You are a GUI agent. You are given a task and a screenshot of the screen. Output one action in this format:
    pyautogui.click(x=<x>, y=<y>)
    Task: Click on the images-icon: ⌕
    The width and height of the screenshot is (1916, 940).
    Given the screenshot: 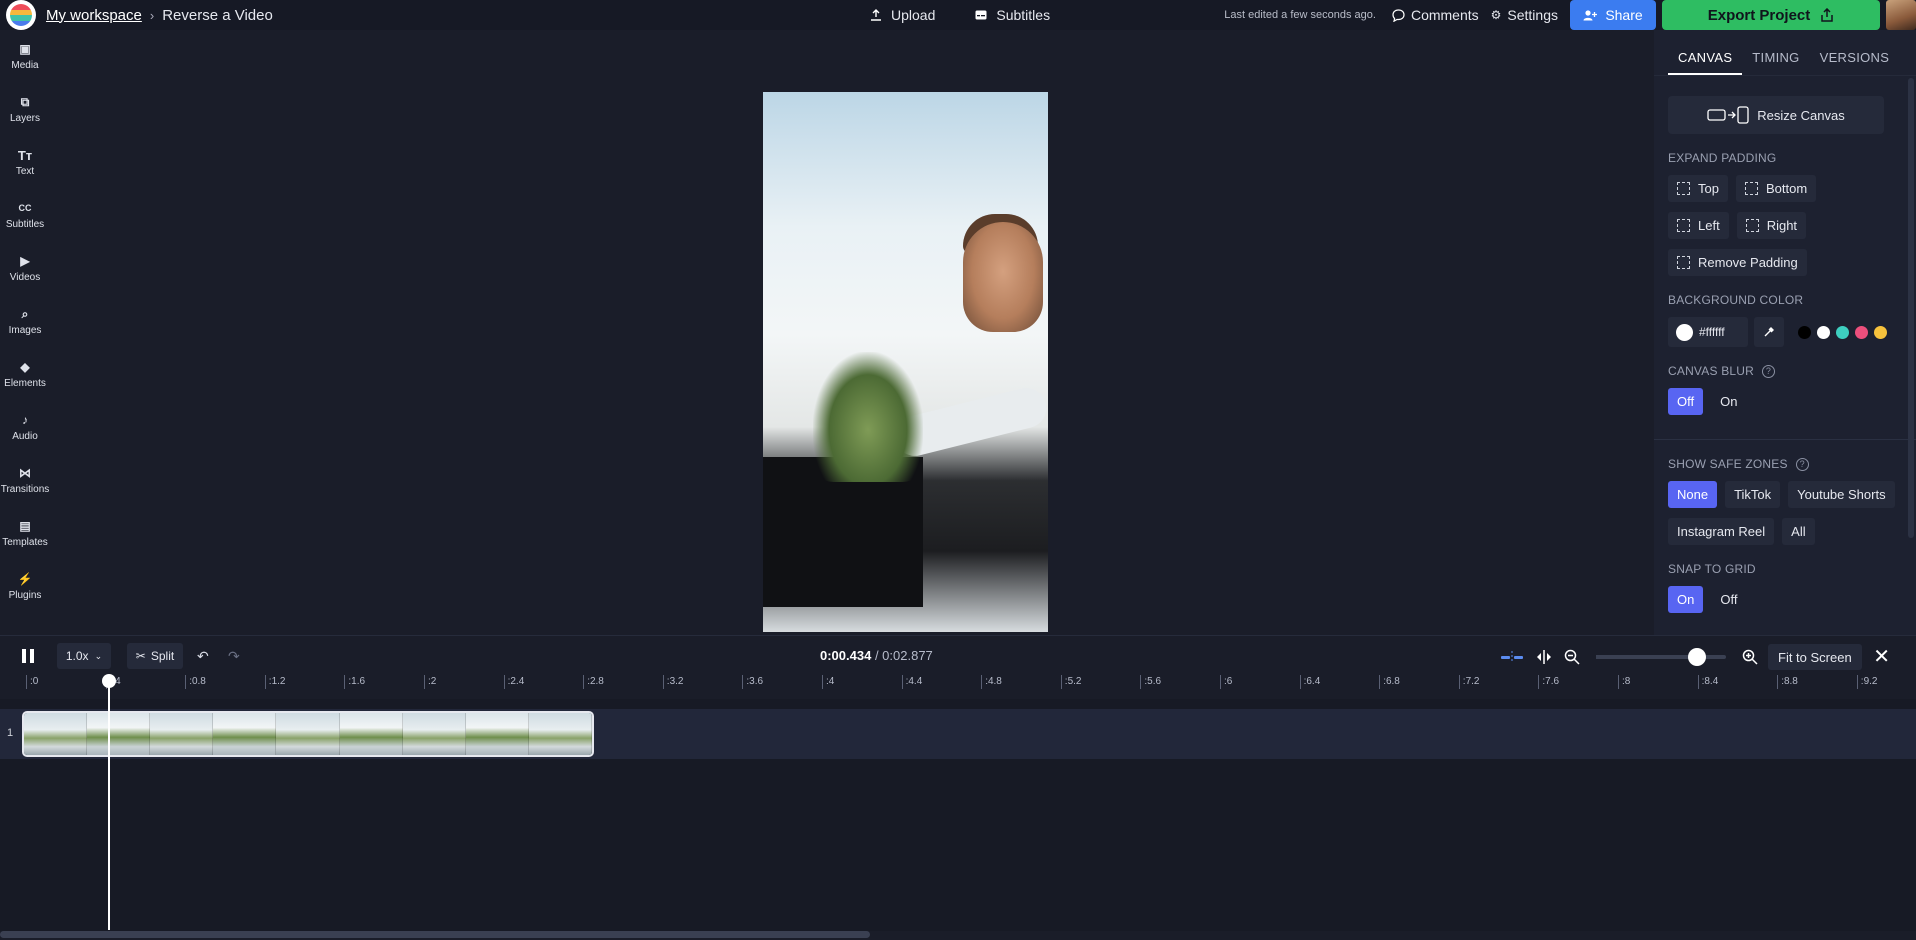 What is the action you would take?
    pyautogui.click(x=25, y=314)
    